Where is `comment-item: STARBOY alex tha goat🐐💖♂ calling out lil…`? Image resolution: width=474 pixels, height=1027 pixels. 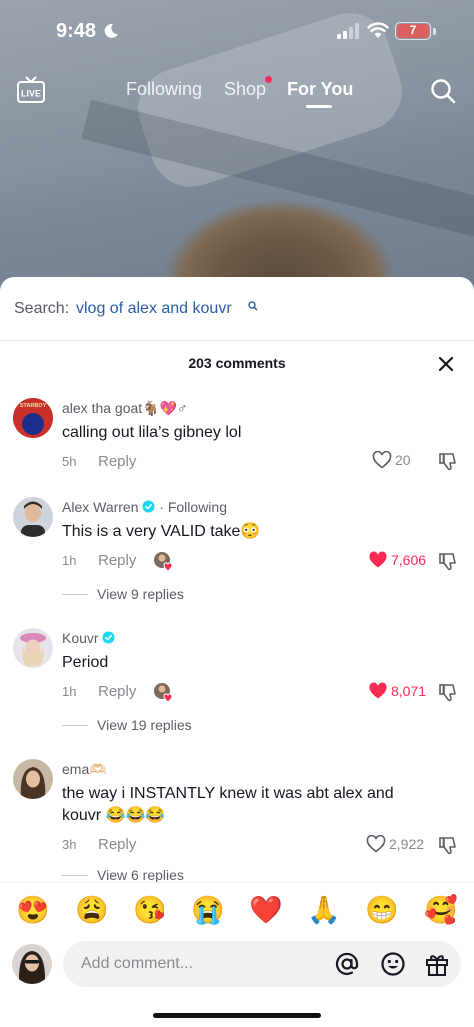 comment-item: STARBOY alex tha goat🐐💖♂ calling out lil… is located at coordinates (237, 446).